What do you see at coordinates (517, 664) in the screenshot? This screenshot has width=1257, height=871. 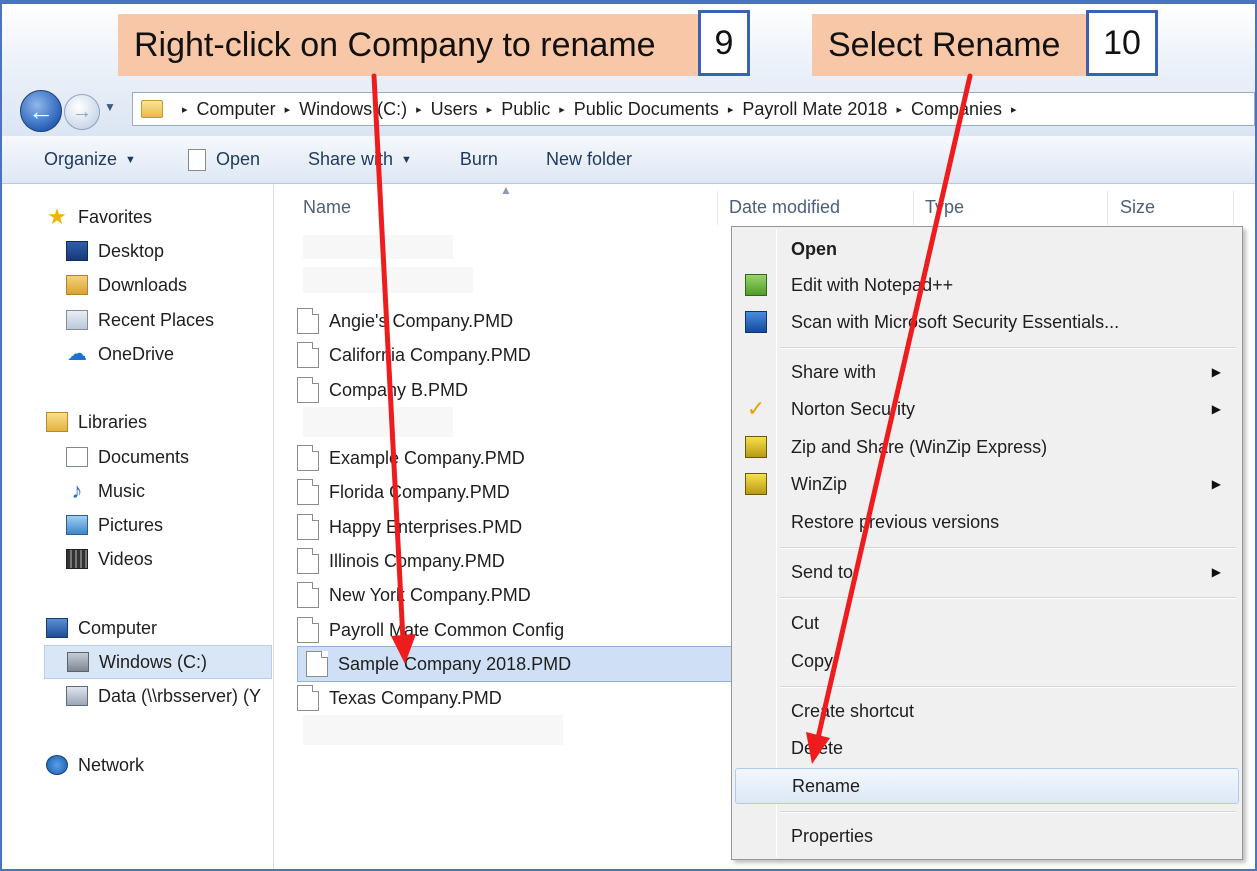 I see `file-item-selected: Sample Company 2018.PMD` at bounding box center [517, 664].